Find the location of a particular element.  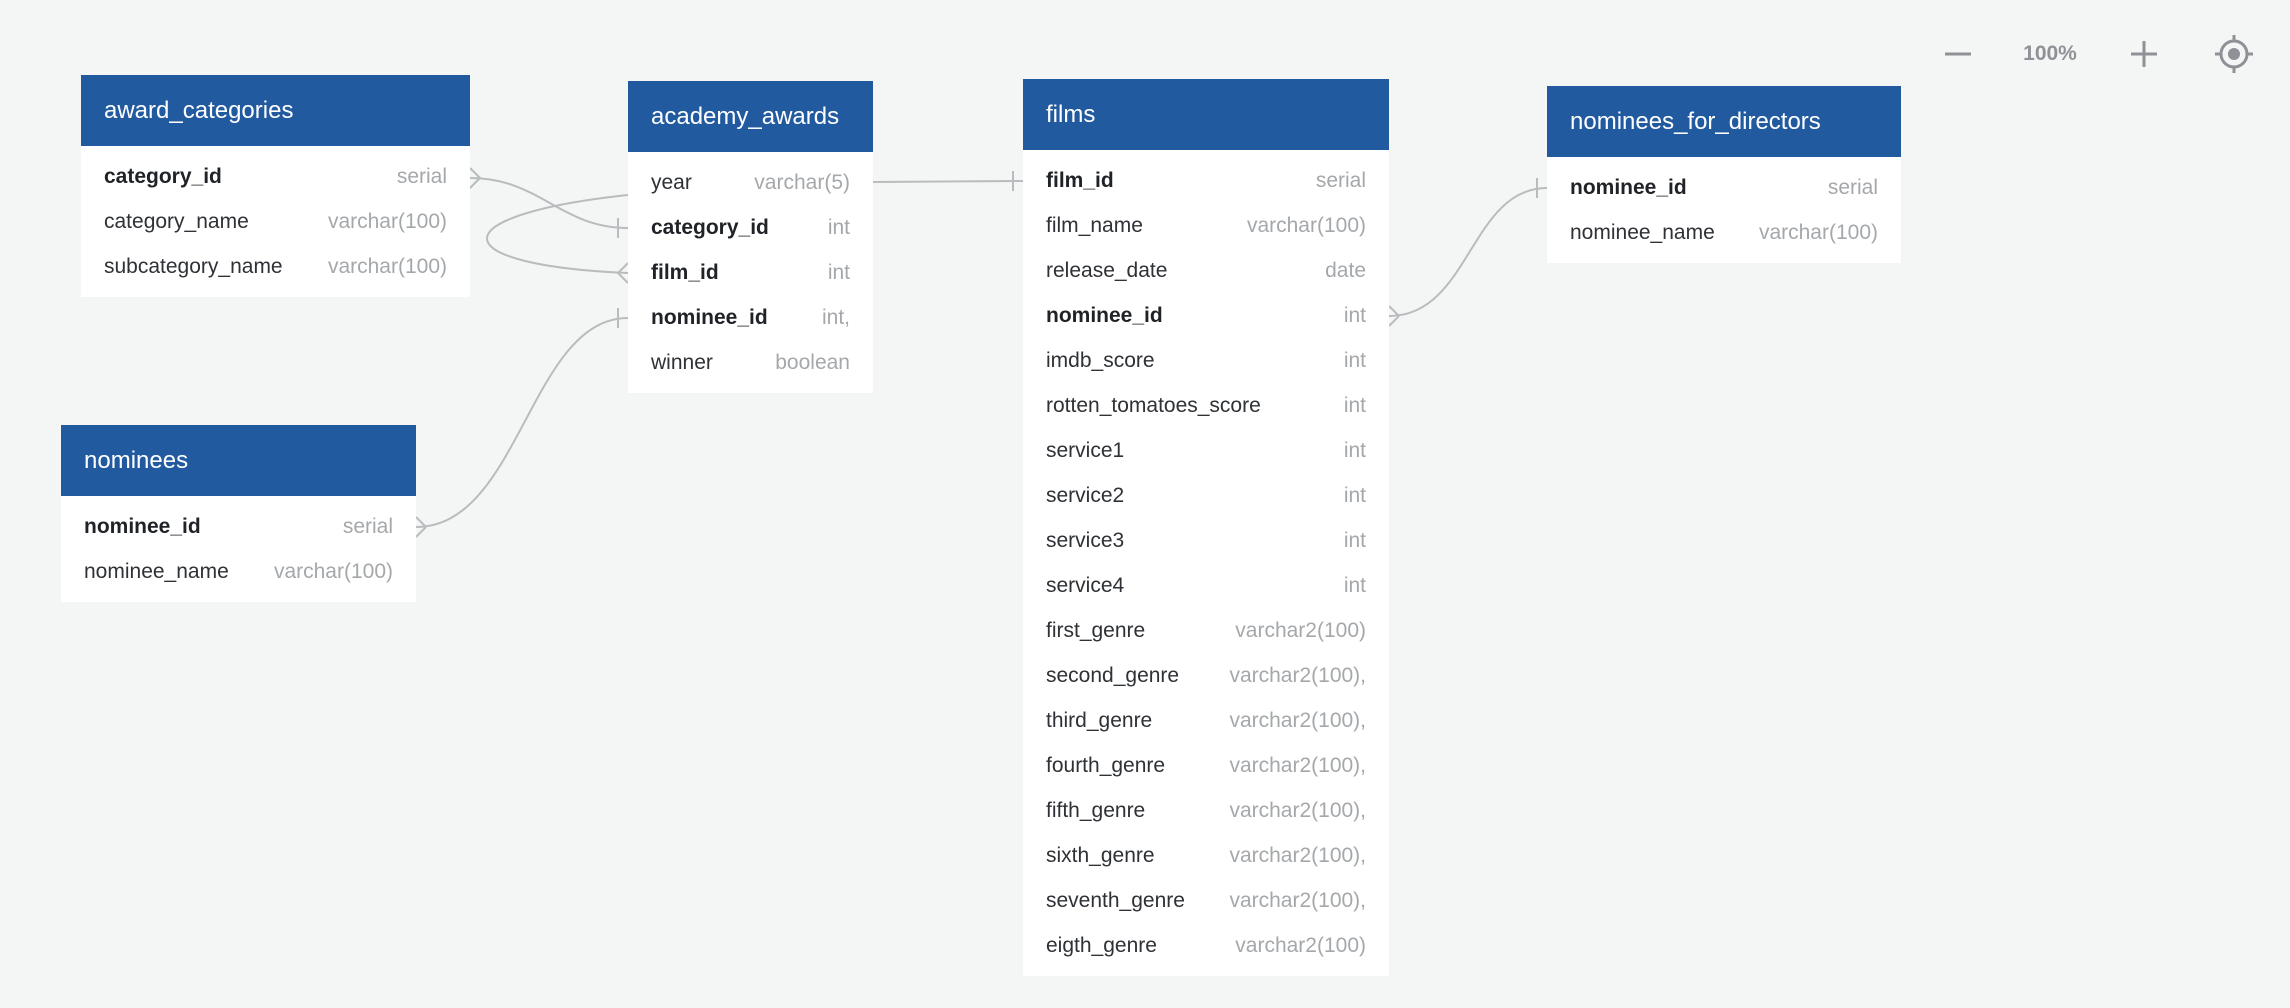

recenter-button is located at coordinates (2234, 54).